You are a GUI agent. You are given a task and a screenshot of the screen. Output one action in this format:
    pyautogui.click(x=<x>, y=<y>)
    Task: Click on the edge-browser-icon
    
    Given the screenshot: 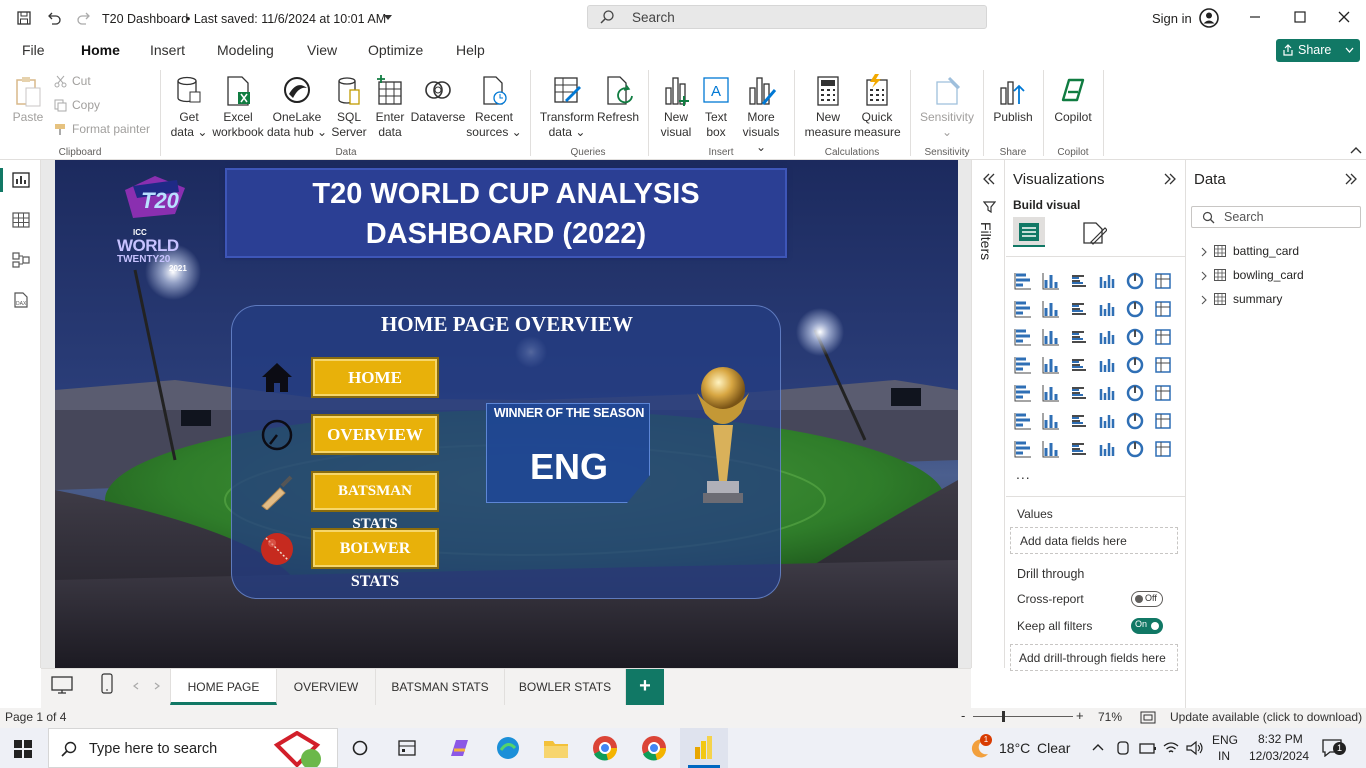 What is the action you would take?
    pyautogui.click(x=508, y=748)
    